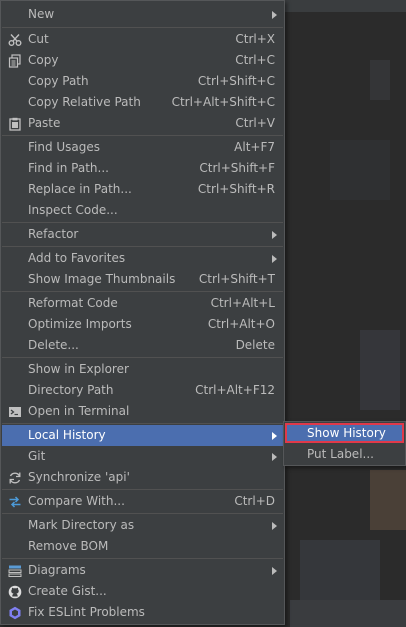  What do you see at coordinates (236, 189) in the screenshot?
I see `menu-item-shortcut: Ctrl+Shift+R` at bounding box center [236, 189].